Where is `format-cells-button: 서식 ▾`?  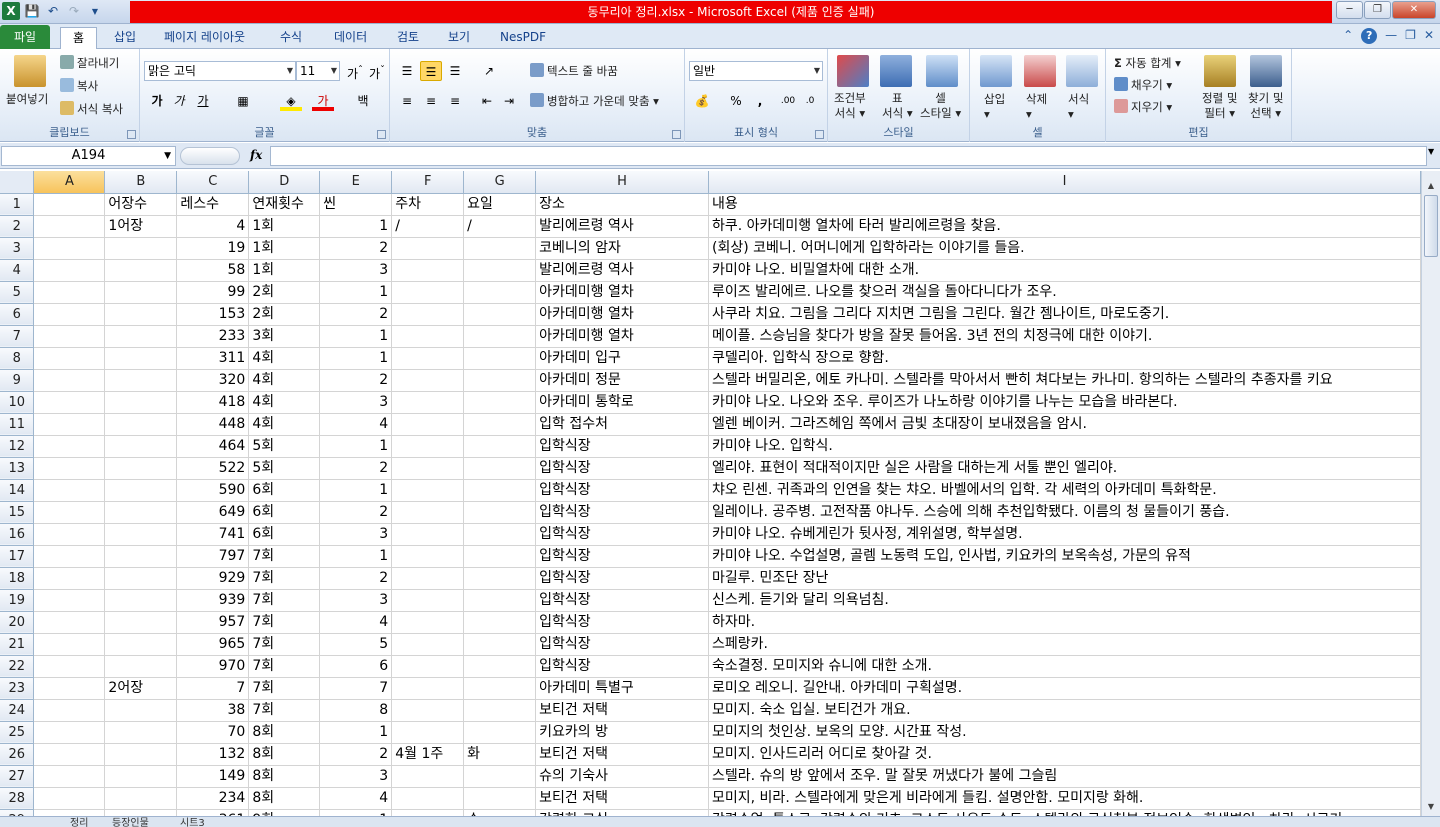 format-cells-button: 서식 ▾ is located at coordinates (1078, 106).